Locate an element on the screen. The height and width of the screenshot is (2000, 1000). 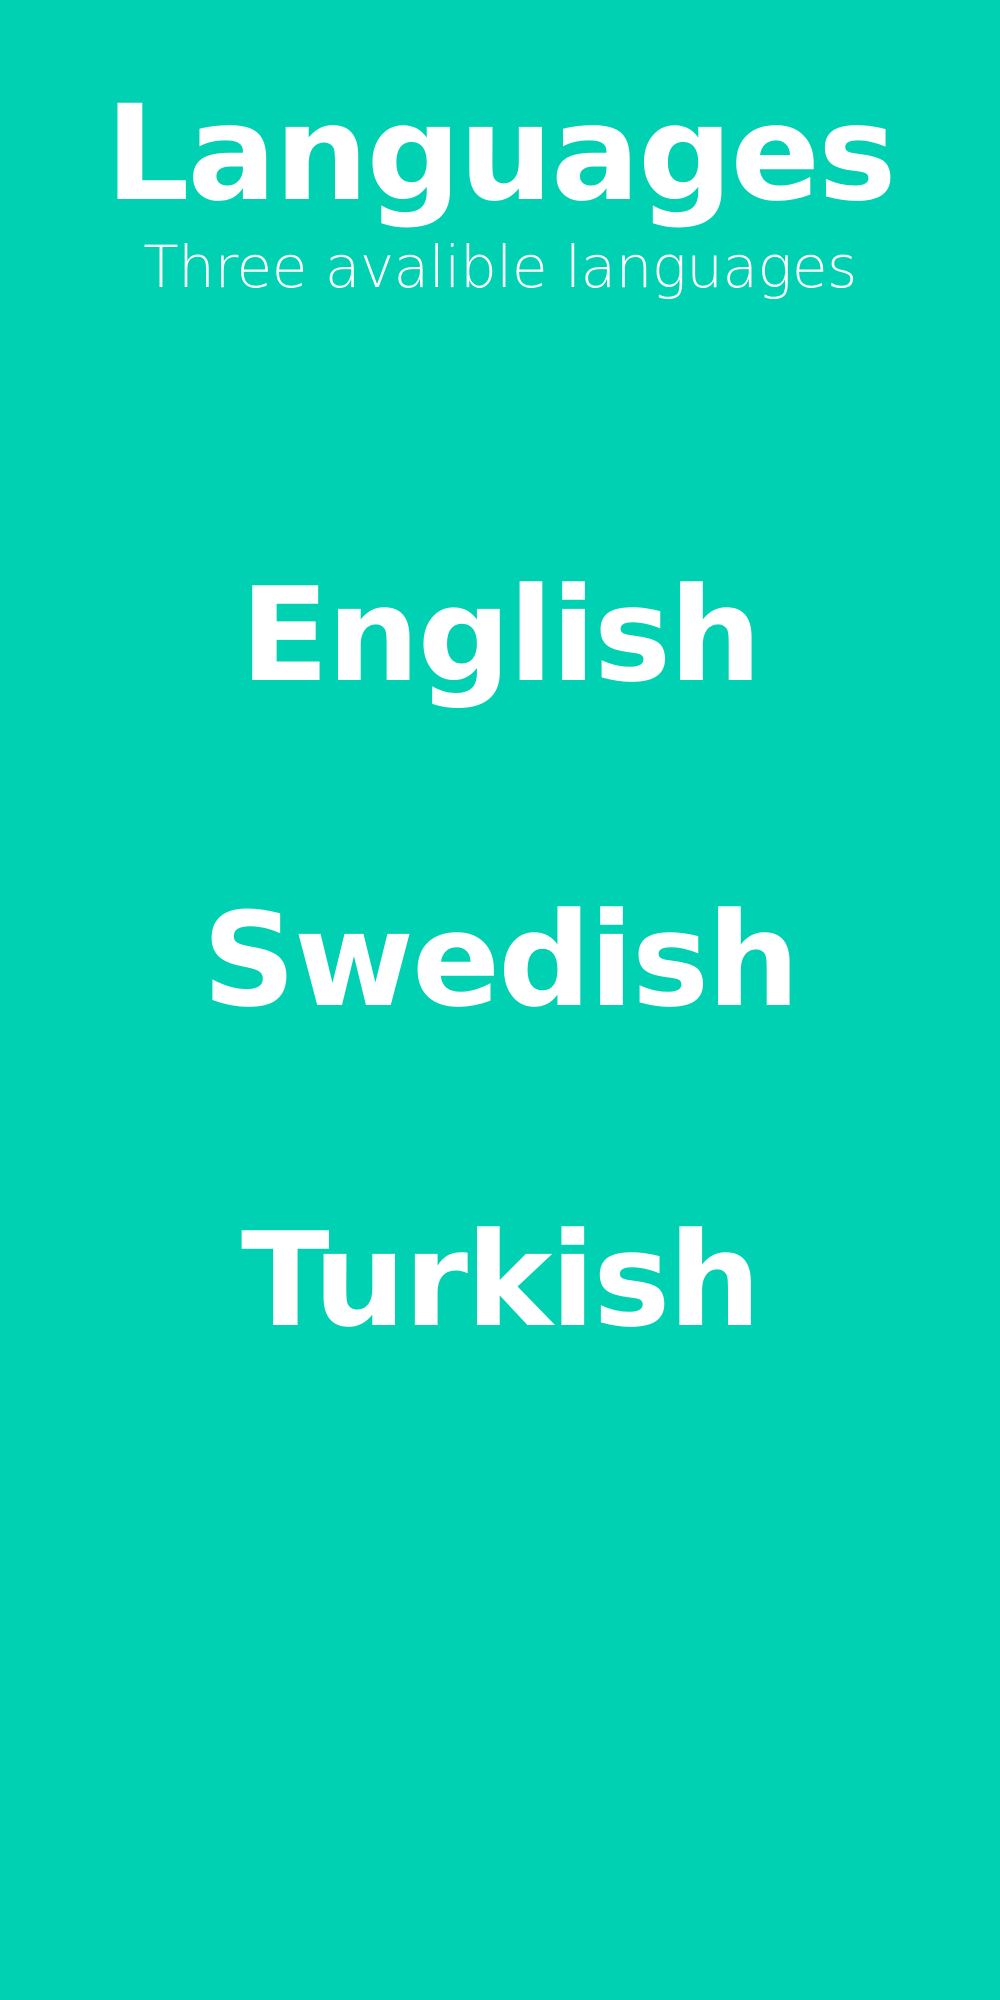
header: Languages Three avalible languages is located at coordinates (500, 192).